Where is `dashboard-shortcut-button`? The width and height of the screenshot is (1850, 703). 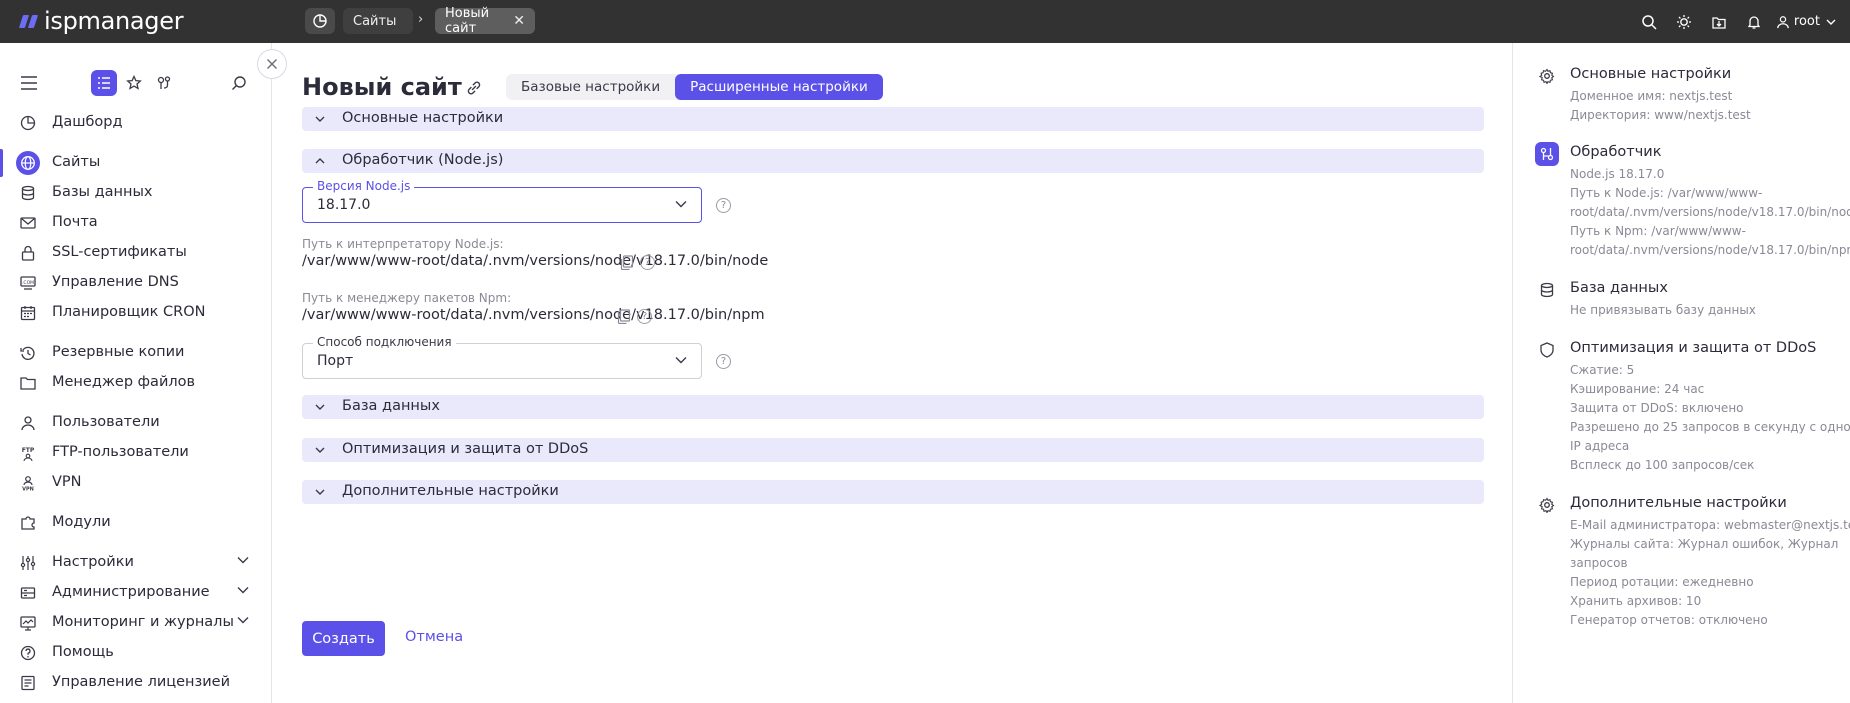 dashboard-shortcut-button is located at coordinates (320, 21).